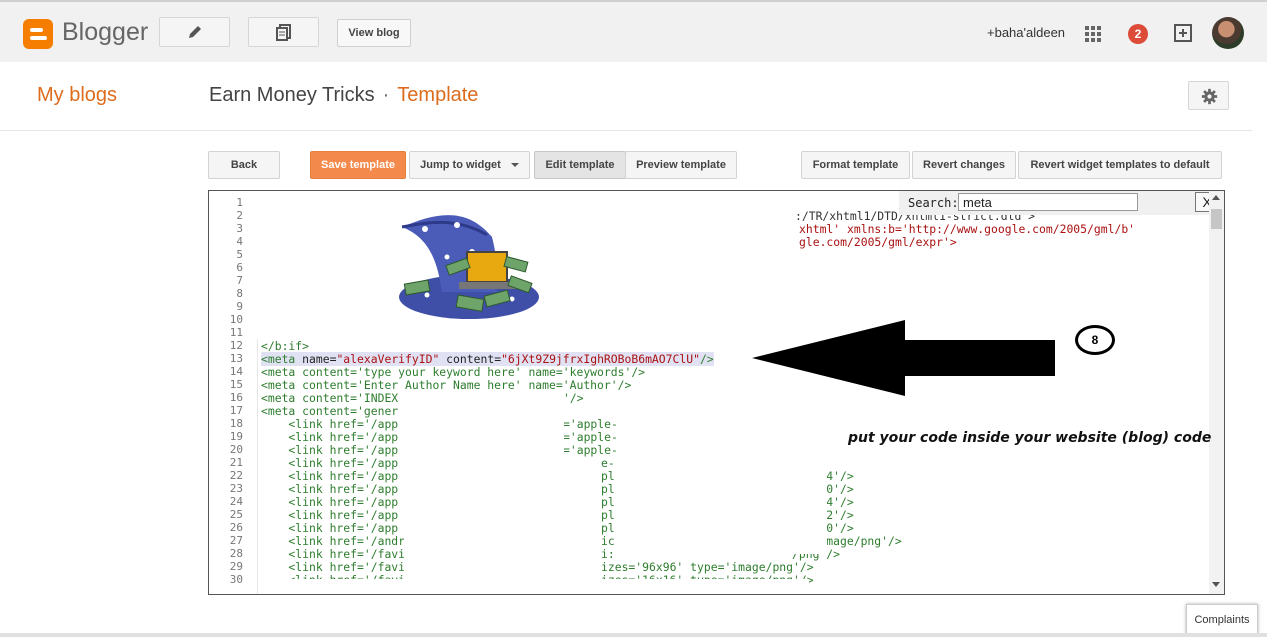 Image resolution: width=1267 pixels, height=637 pixels. I want to click on line-number: 13, so click(236, 358).